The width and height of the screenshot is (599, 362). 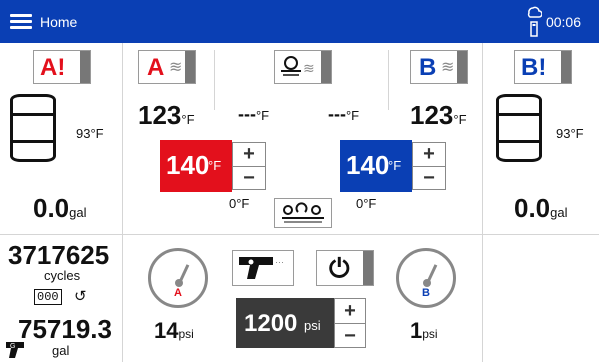 I want to click on spray-gun-icon: ⋯, so click(x=261, y=268).